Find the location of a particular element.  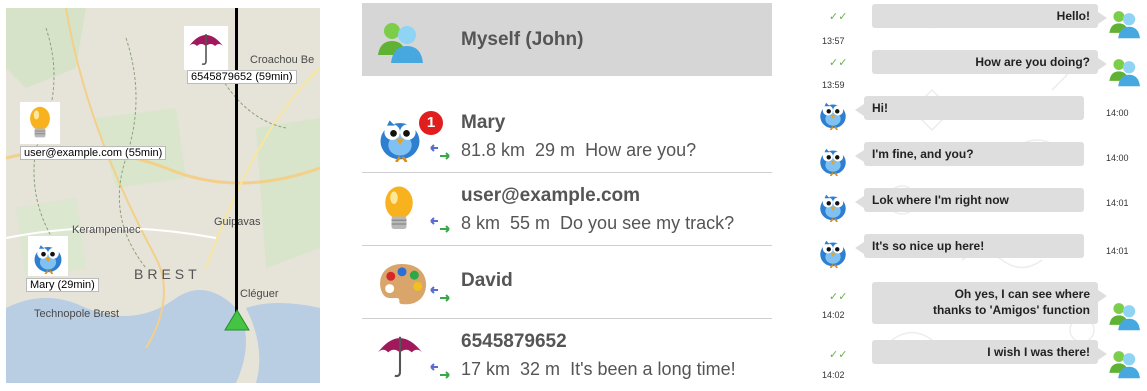

message-time: 13:59 is located at coordinates (833, 85).